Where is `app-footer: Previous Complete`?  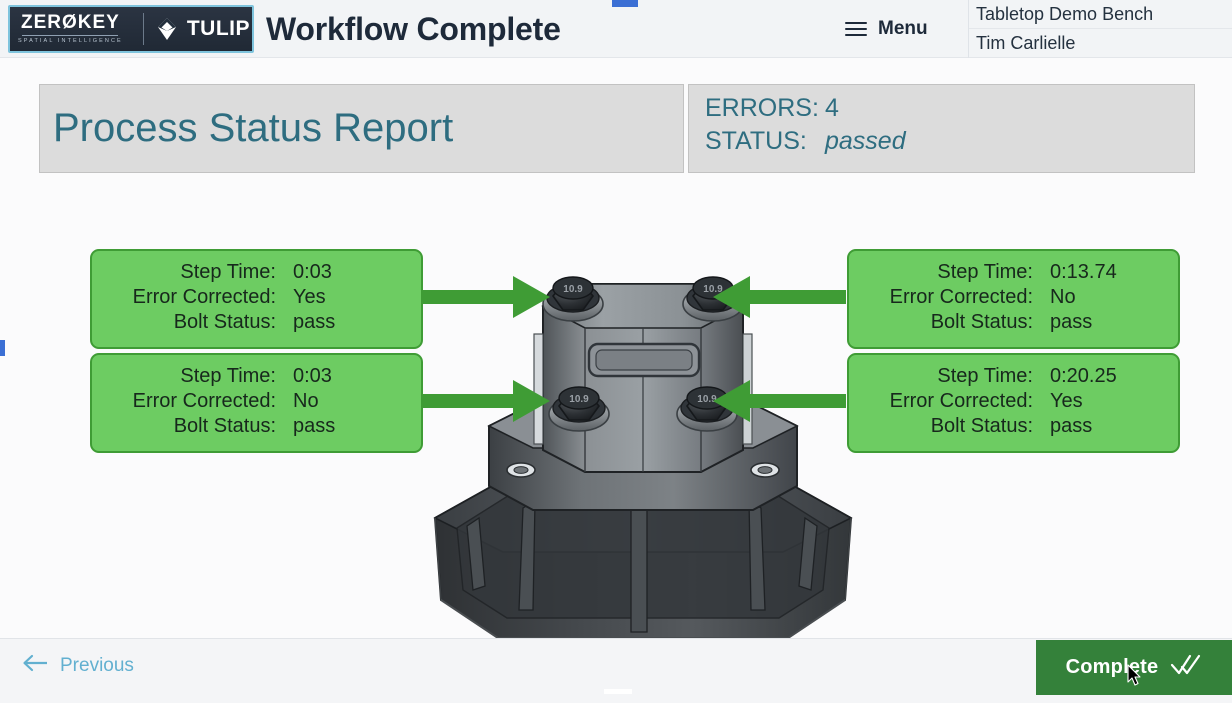 app-footer: Previous Complete is located at coordinates (616, 666).